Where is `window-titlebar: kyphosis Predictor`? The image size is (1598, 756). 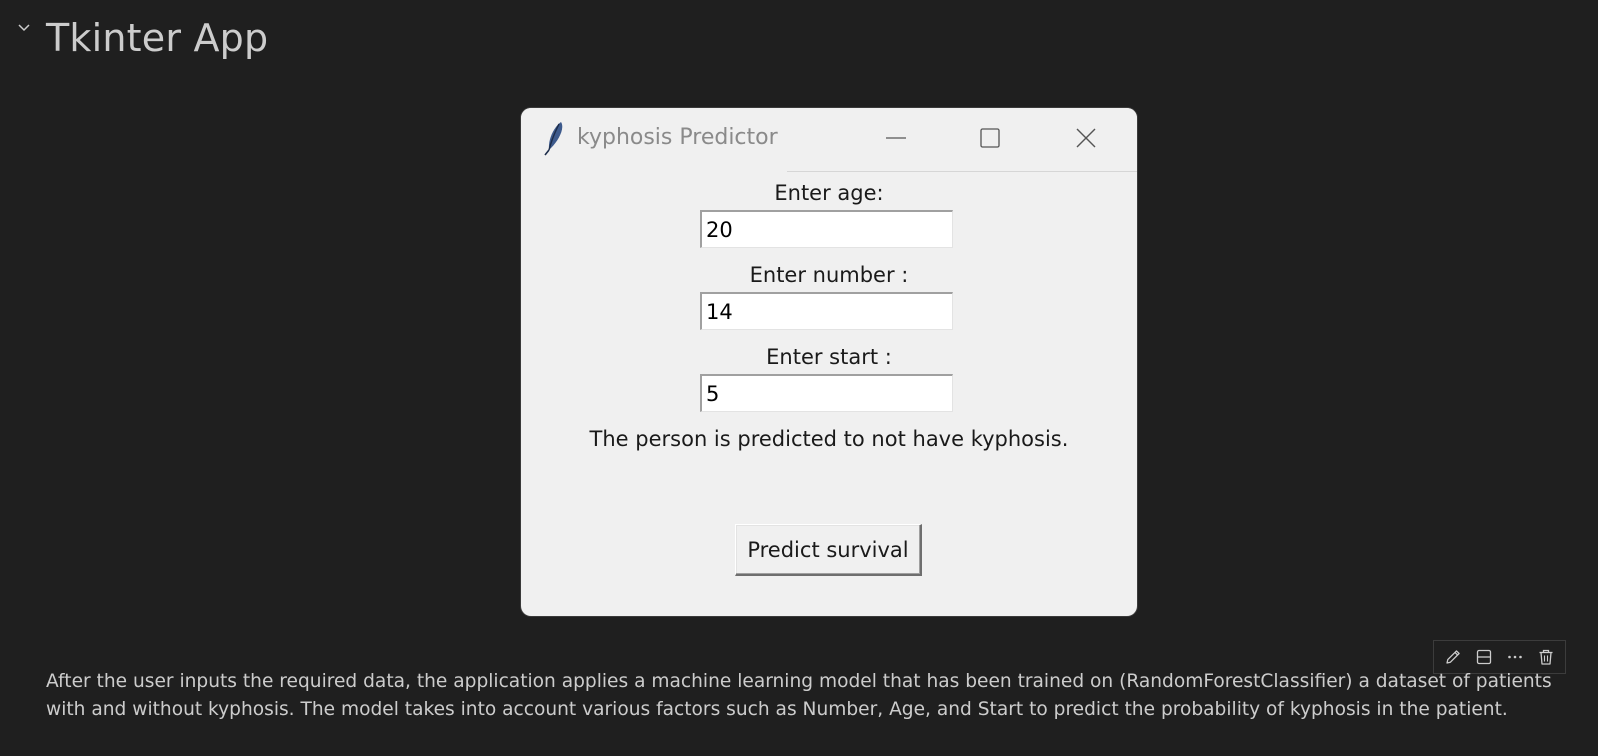
window-titlebar: kyphosis Predictor is located at coordinates (829, 140).